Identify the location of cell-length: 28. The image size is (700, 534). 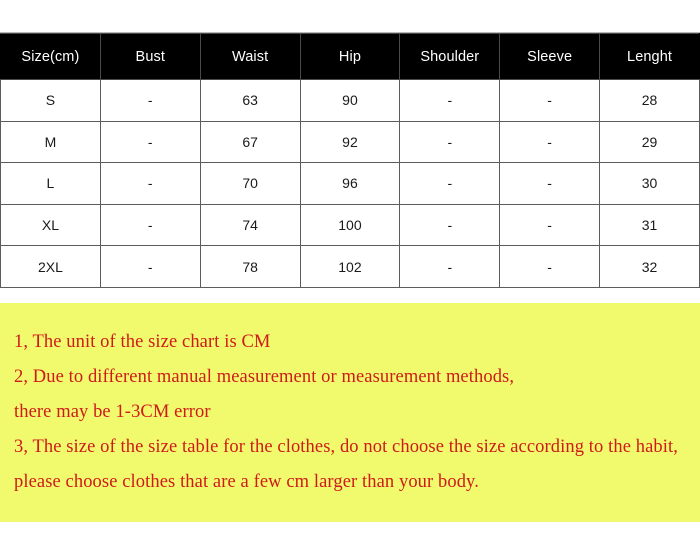
(649, 100).